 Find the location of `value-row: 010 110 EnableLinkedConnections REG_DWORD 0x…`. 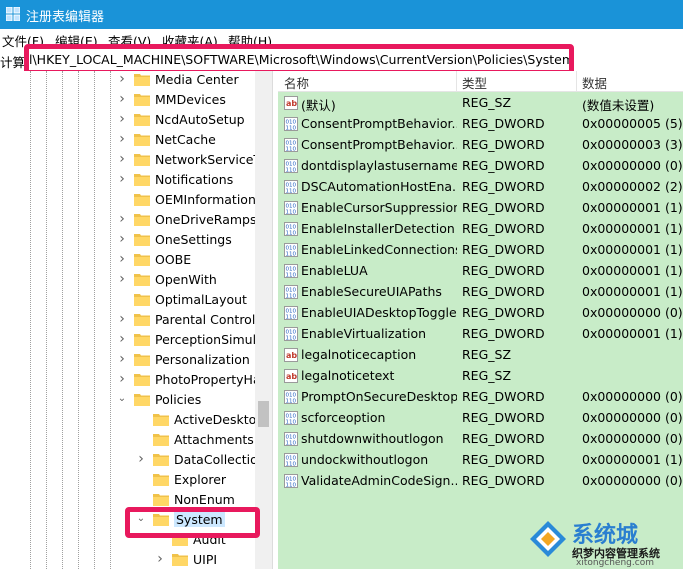

value-row: 010 110 EnableLinkedConnections REG_DWORD 0x… is located at coordinates (480, 250).